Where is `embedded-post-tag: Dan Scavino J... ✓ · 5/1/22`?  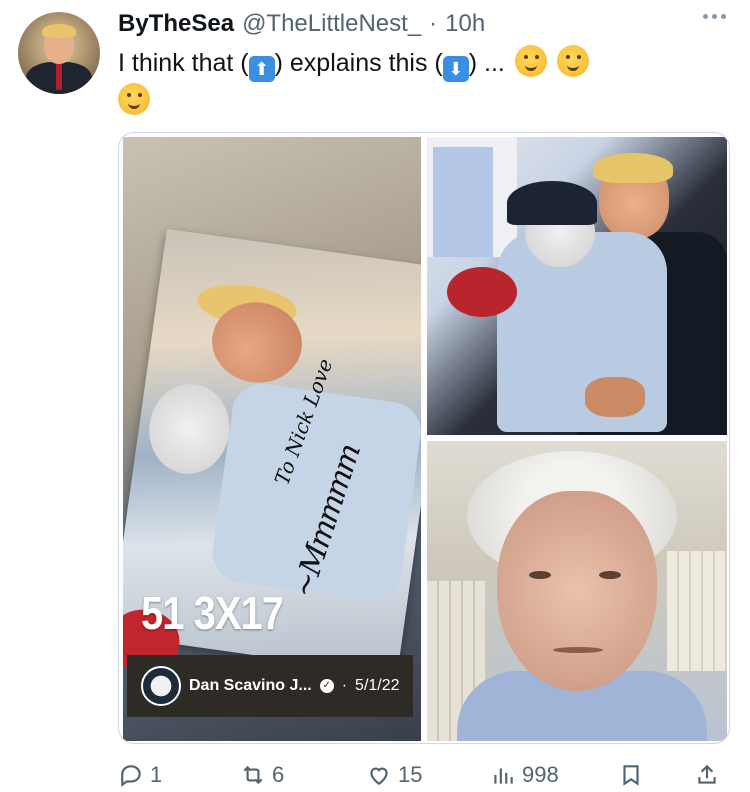
embedded-post-tag: Dan Scavino J... ✓ · 5/1/22 is located at coordinates (270, 686).